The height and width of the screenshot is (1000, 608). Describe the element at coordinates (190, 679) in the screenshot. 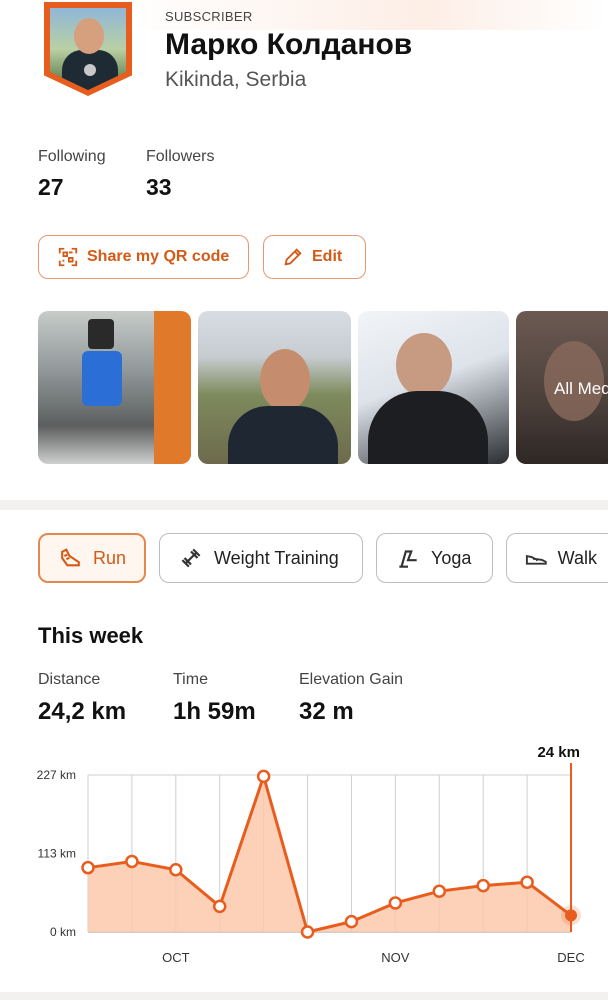

I see `time-label: Time` at that location.